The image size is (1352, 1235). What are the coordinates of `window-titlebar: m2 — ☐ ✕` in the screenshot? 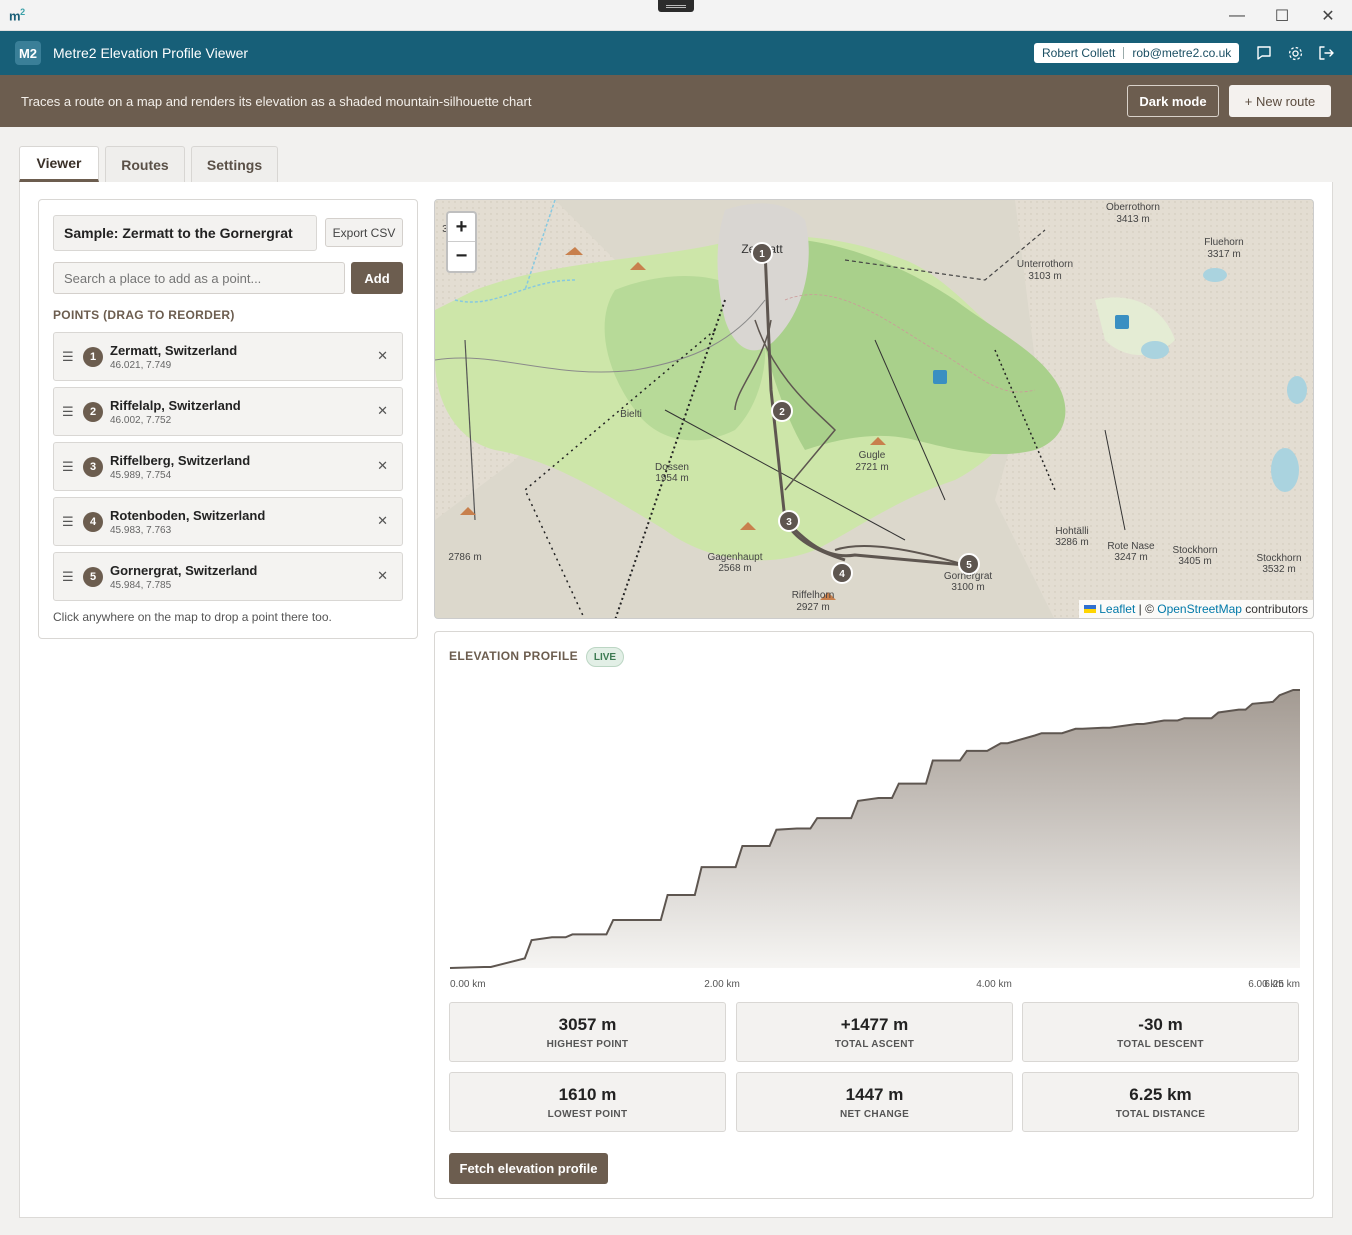 It's located at (676, 15).